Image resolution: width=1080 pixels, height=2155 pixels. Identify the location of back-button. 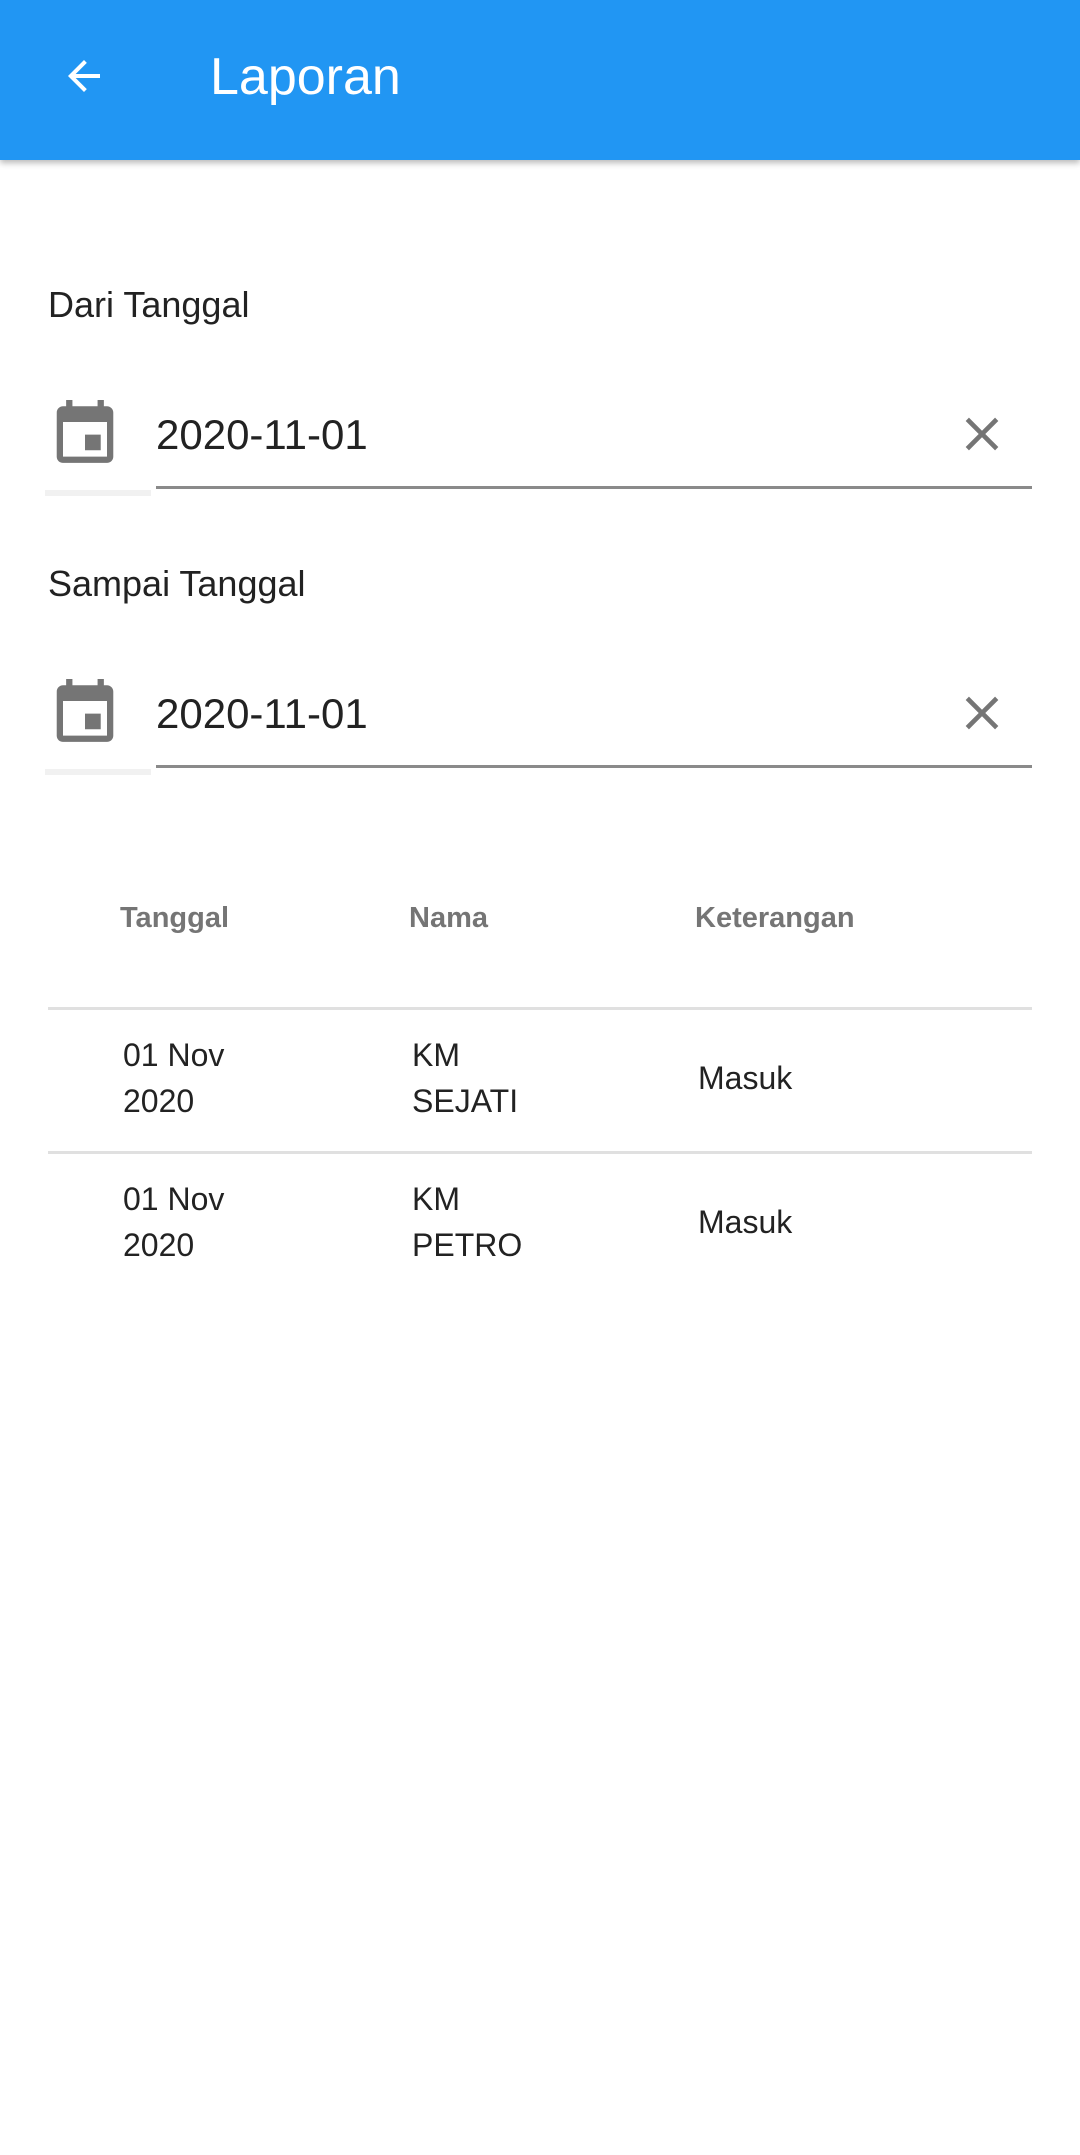
(84, 76).